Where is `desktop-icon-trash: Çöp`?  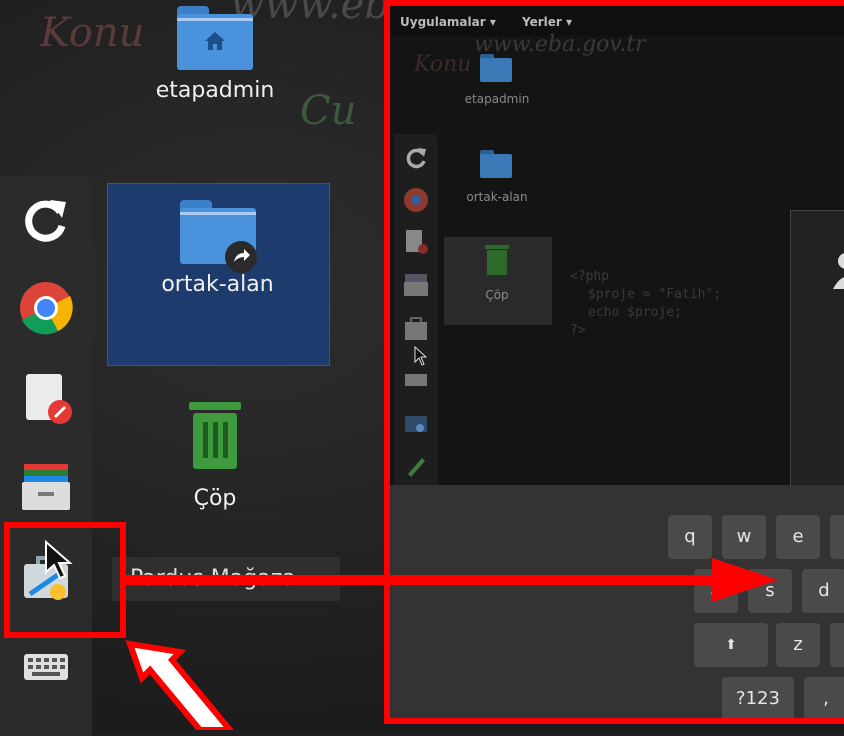 desktop-icon-trash: Çöp is located at coordinates (215, 455).